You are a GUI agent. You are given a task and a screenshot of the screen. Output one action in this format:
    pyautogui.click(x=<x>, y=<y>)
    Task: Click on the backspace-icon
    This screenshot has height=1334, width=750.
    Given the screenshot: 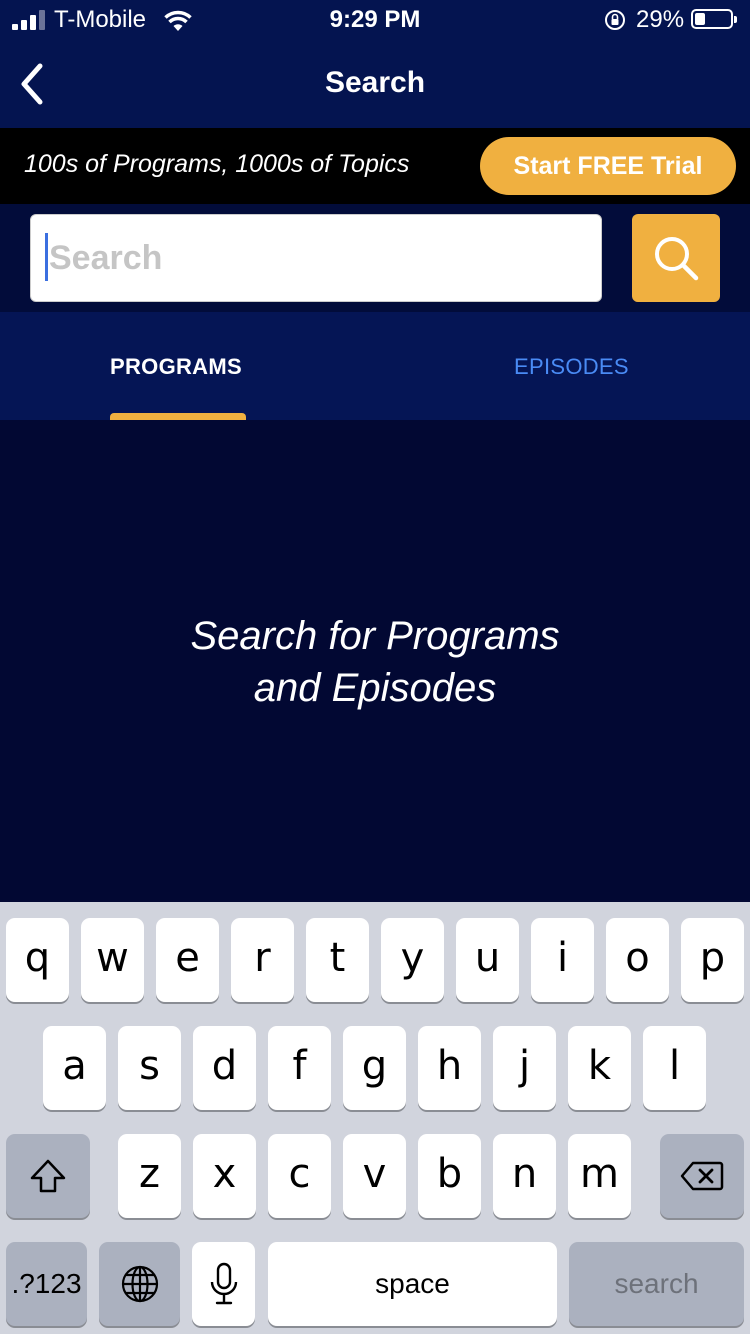 What is the action you would take?
    pyautogui.click(x=702, y=1176)
    